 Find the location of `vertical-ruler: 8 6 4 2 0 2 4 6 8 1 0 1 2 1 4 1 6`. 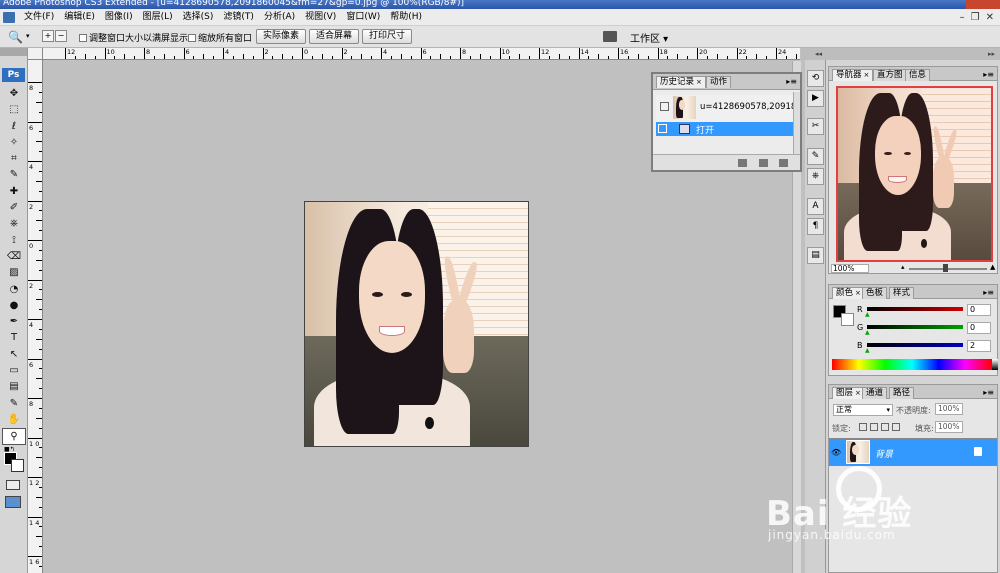

vertical-ruler: 8 6 4 2 0 2 4 6 8 1 0 1 2 1 4 1 6 is located at coordinates (35, 316).